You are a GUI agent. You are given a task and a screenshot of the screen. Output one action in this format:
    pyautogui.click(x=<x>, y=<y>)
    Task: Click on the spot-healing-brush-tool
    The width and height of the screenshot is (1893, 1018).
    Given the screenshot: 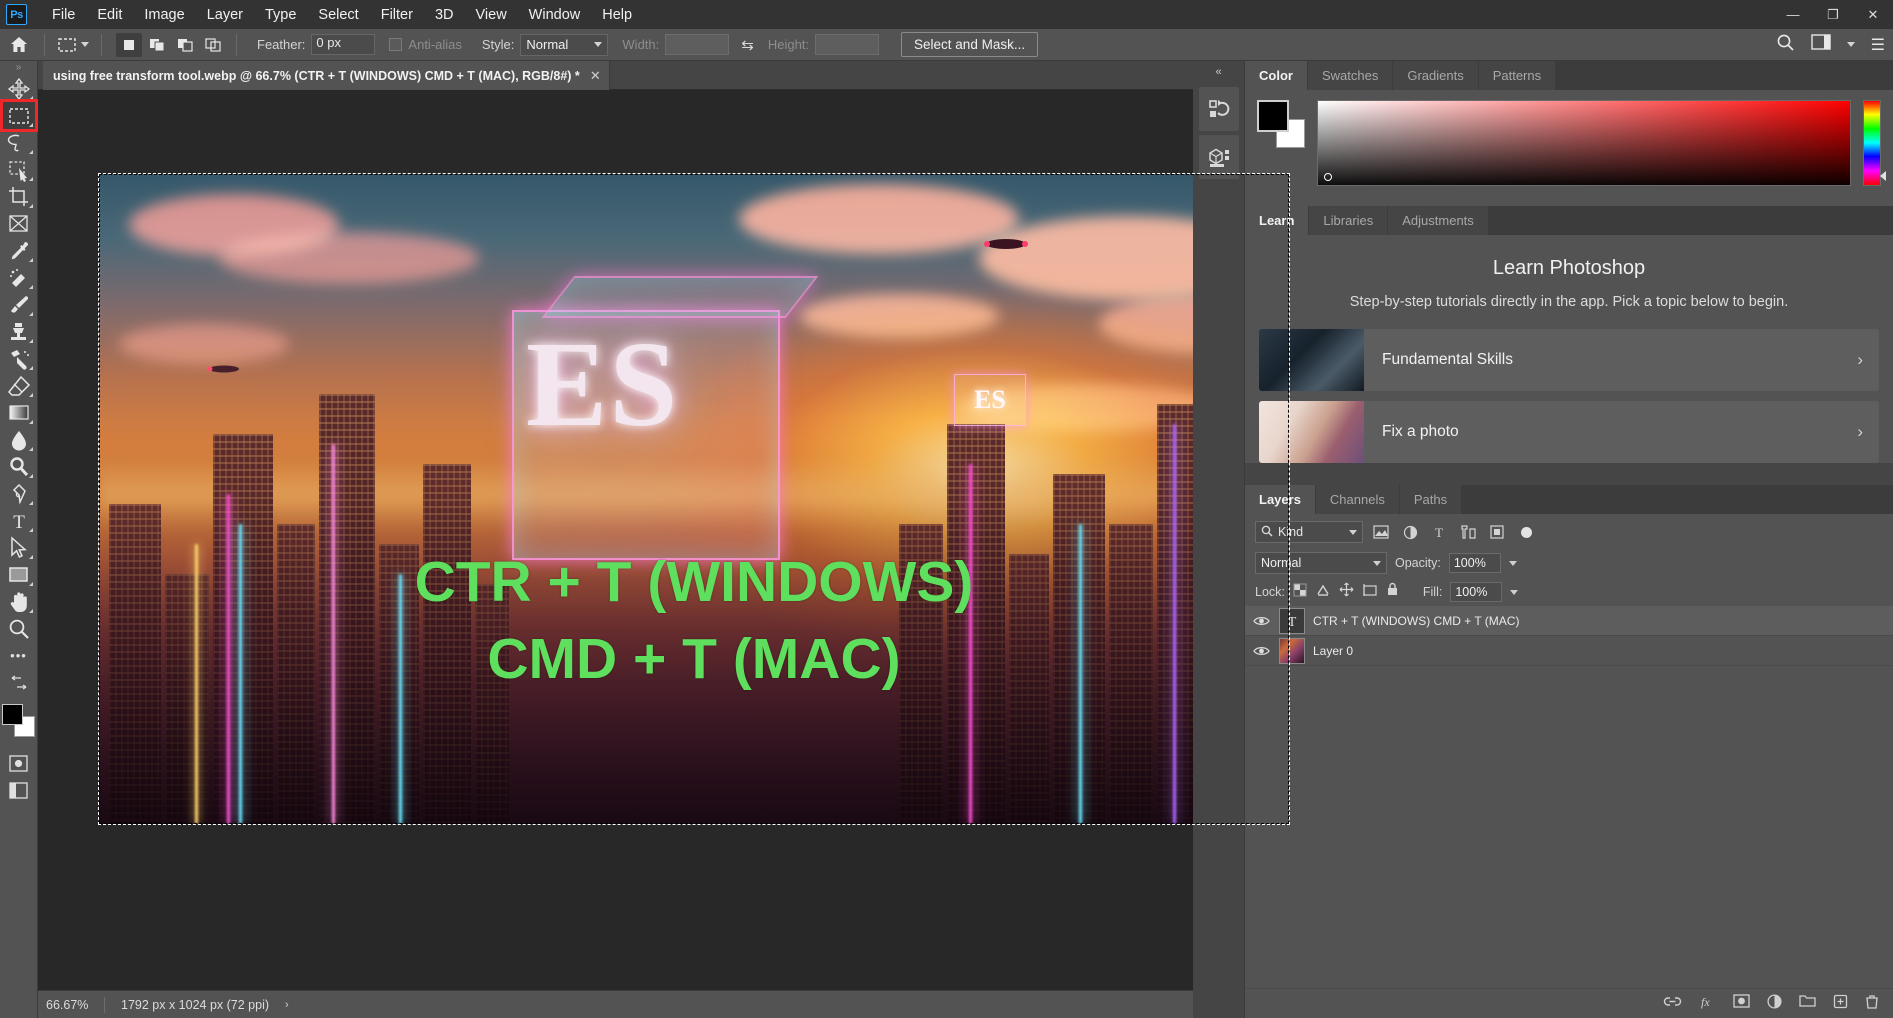 What is the action you would take?
    pyautogui.click(x=19, y=277)
    